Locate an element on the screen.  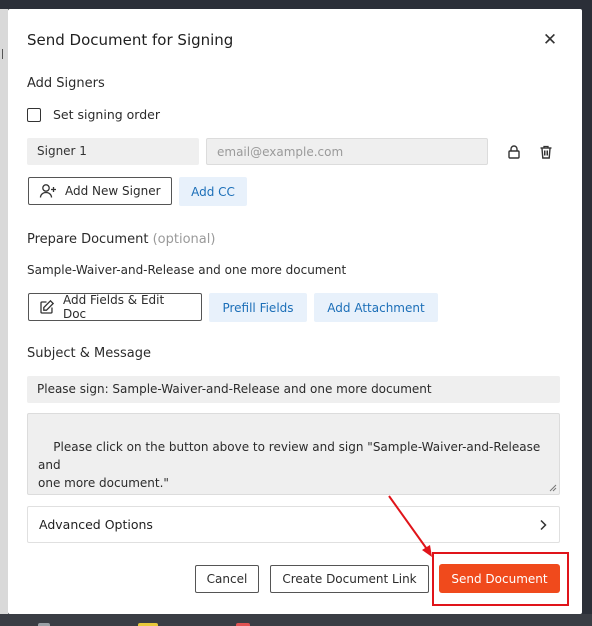
add-fields-edit-doc-button: Add Fields & Edit Doc is located at coordinates (115, 307).